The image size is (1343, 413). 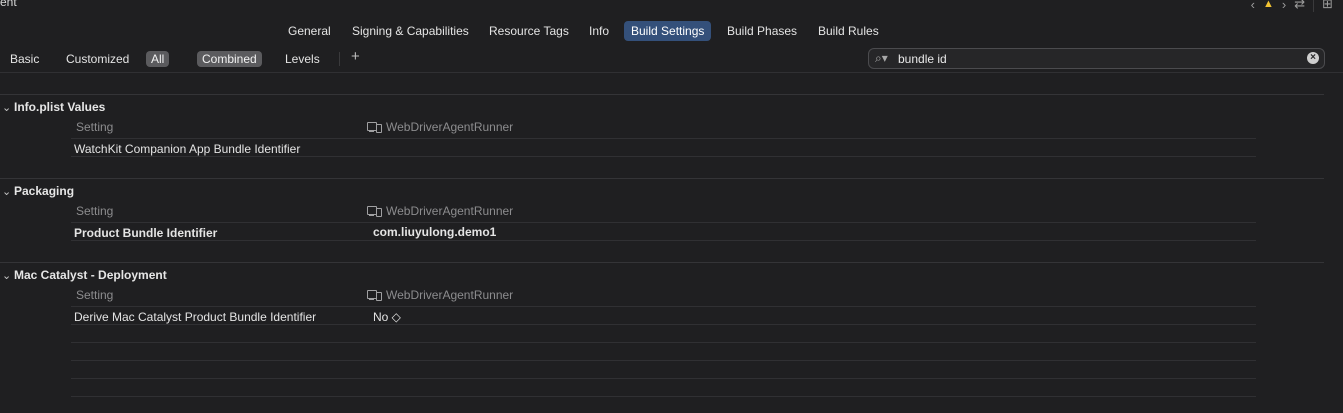 What do you see at coordinates (434, 232) in the screenshot?
I see `setting-value: com.liuyulong.demo1` at bounding box center [434, 232].